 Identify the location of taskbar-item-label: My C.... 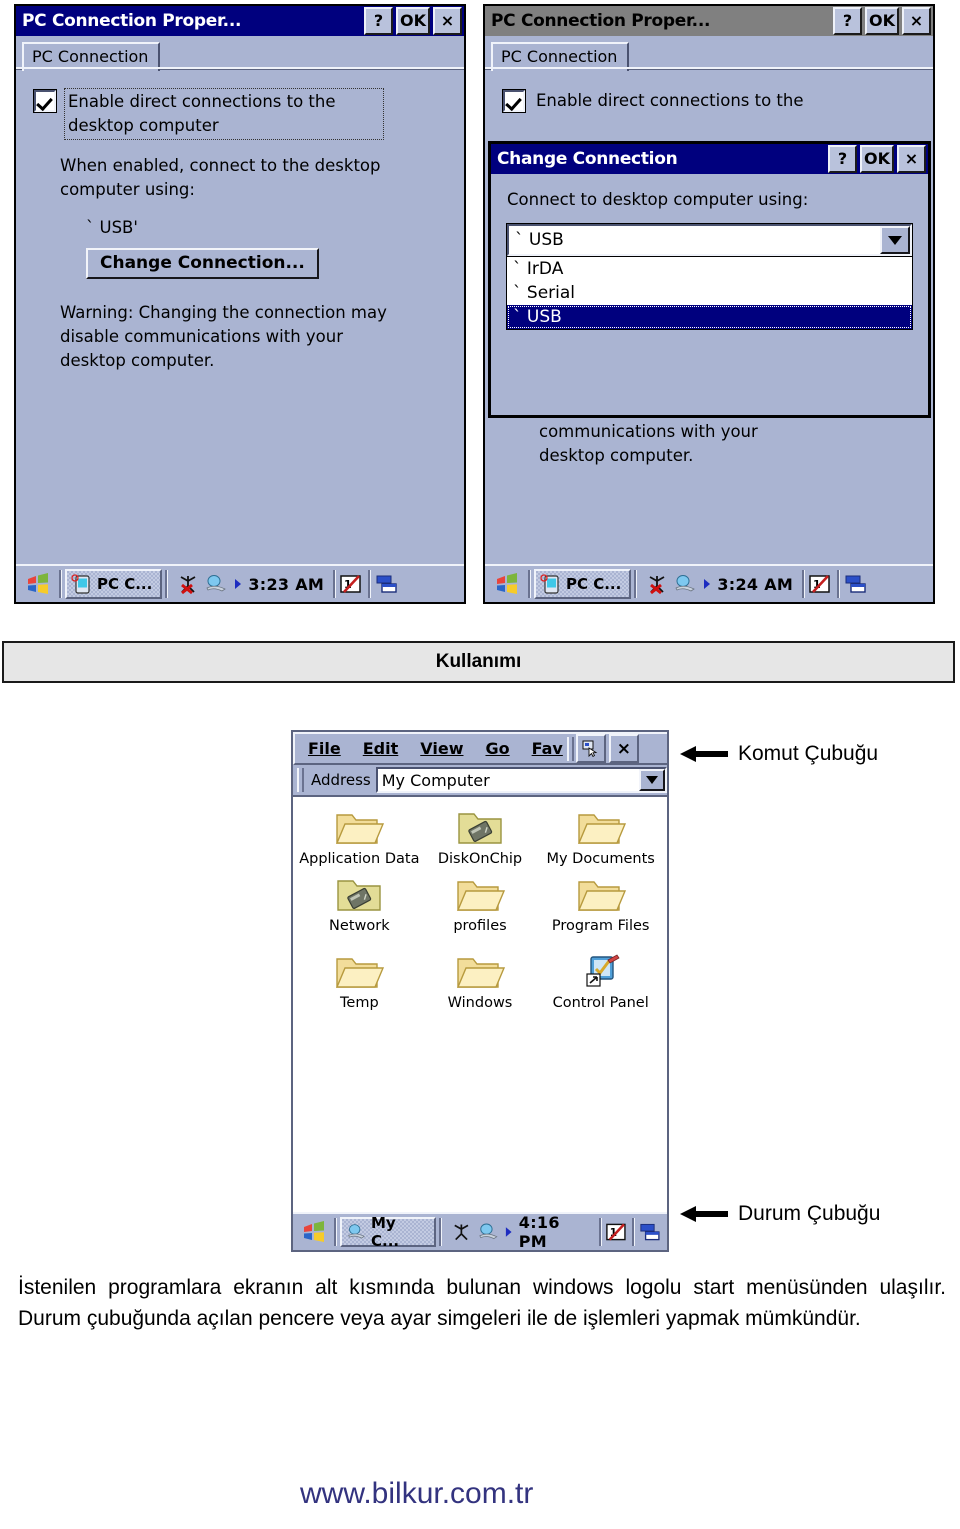
(385, 1232).